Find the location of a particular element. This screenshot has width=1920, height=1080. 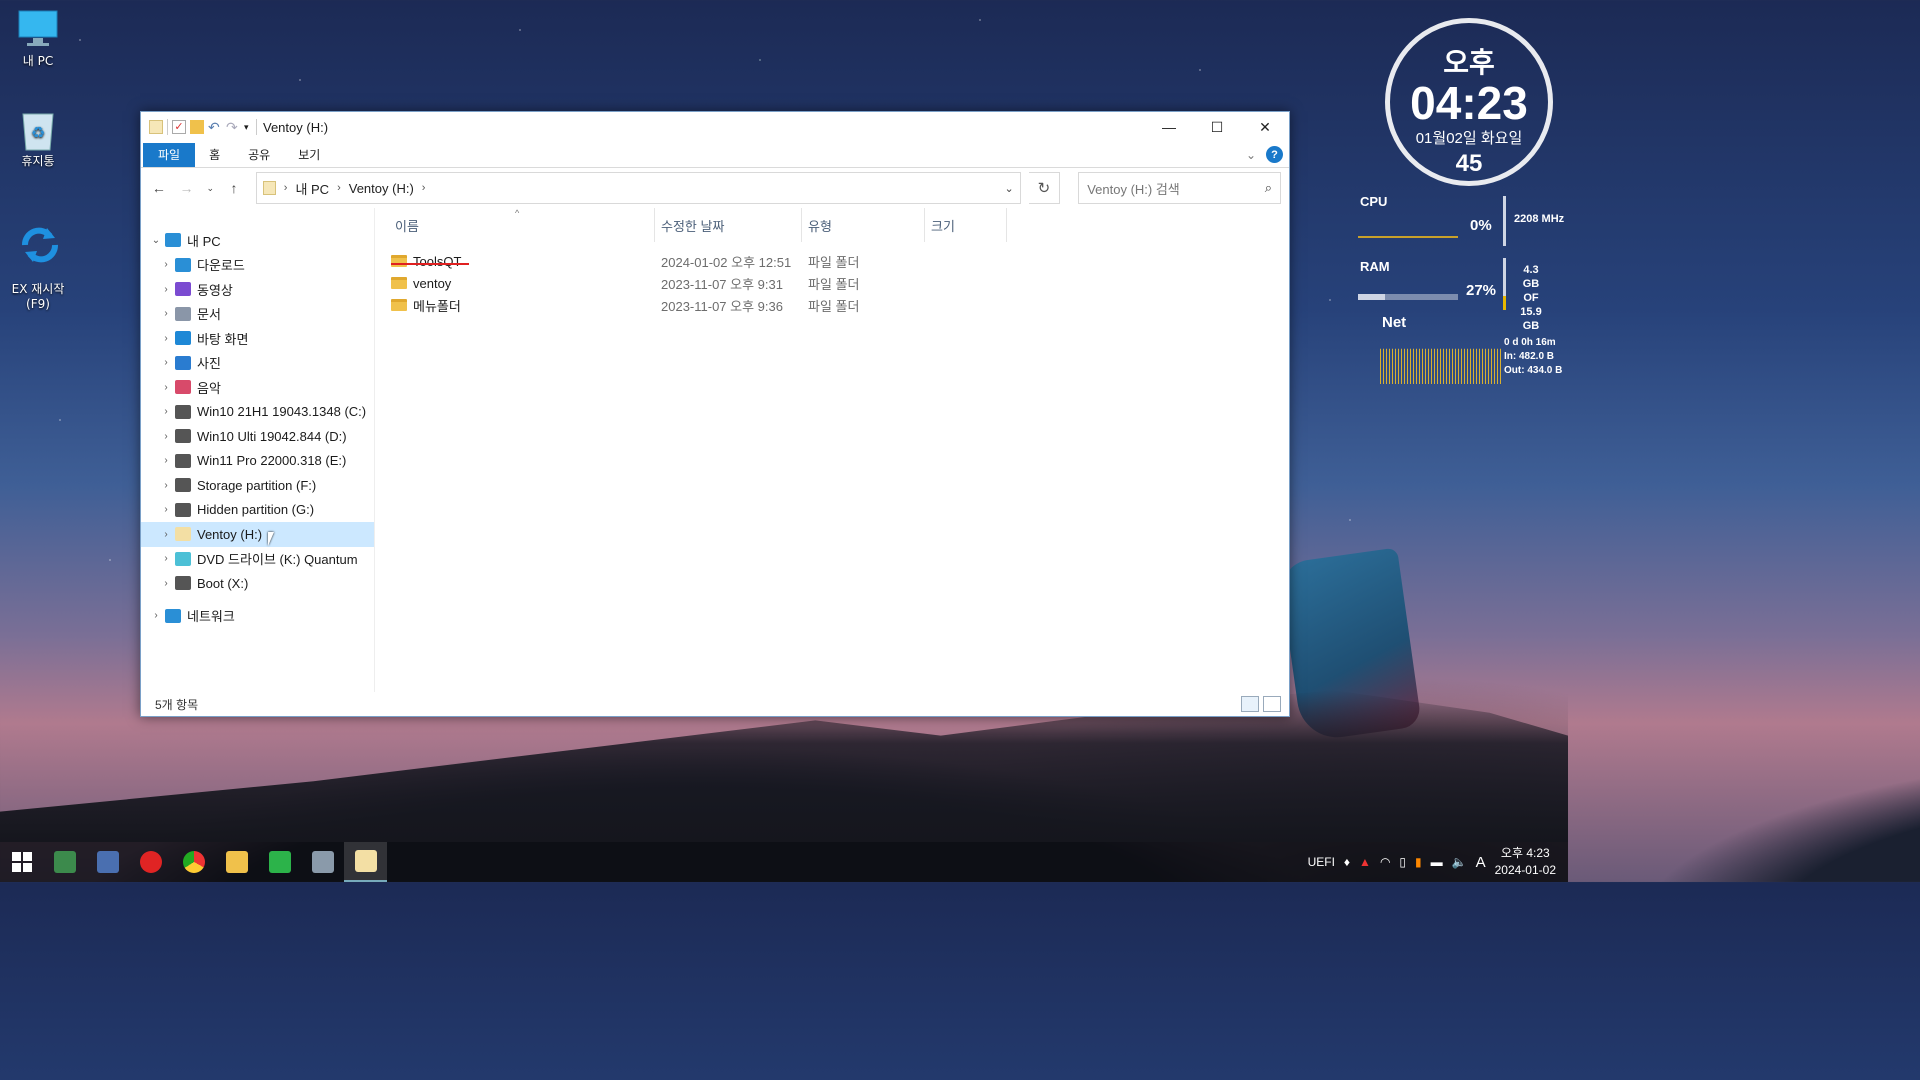

taskbar-app-green is located at coordinates (279, 862).